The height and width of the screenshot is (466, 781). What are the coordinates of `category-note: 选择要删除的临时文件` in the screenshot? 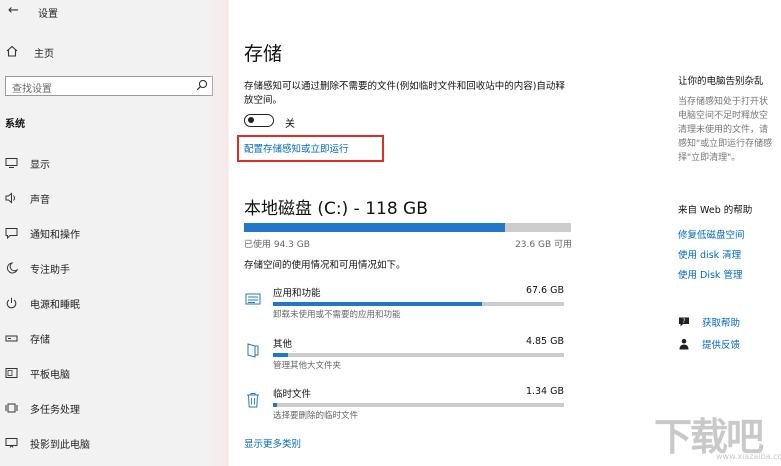 It's located at (316, 416).